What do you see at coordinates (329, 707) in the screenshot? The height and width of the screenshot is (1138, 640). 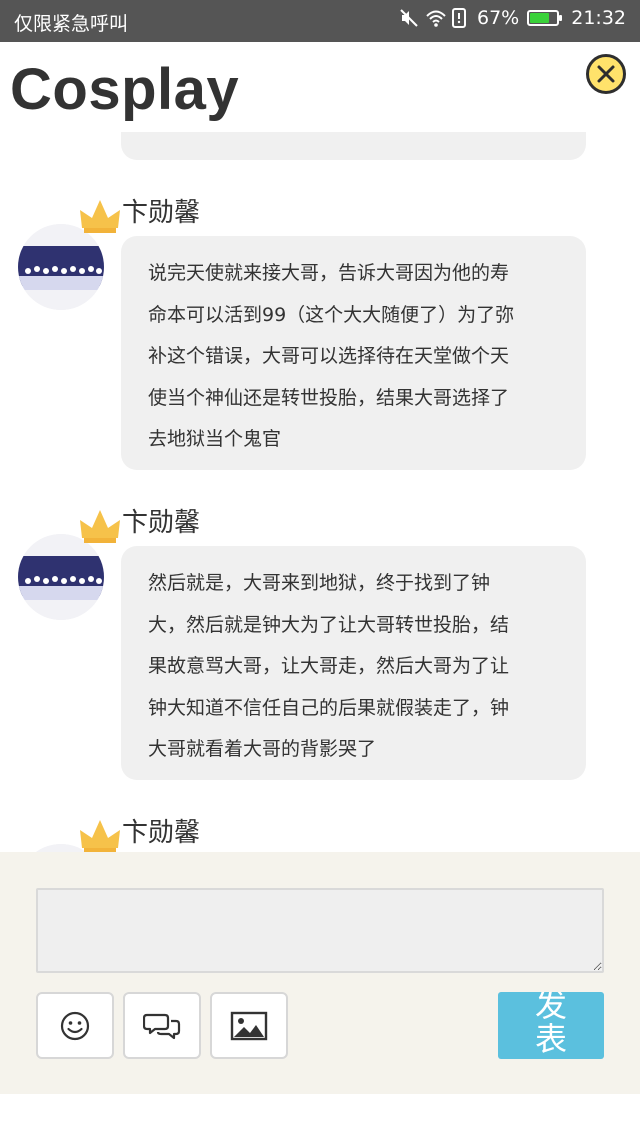 I see `message-line: 钟大知道不信任自己的后果就假装走了，钟` at bounding box center [329, 707].